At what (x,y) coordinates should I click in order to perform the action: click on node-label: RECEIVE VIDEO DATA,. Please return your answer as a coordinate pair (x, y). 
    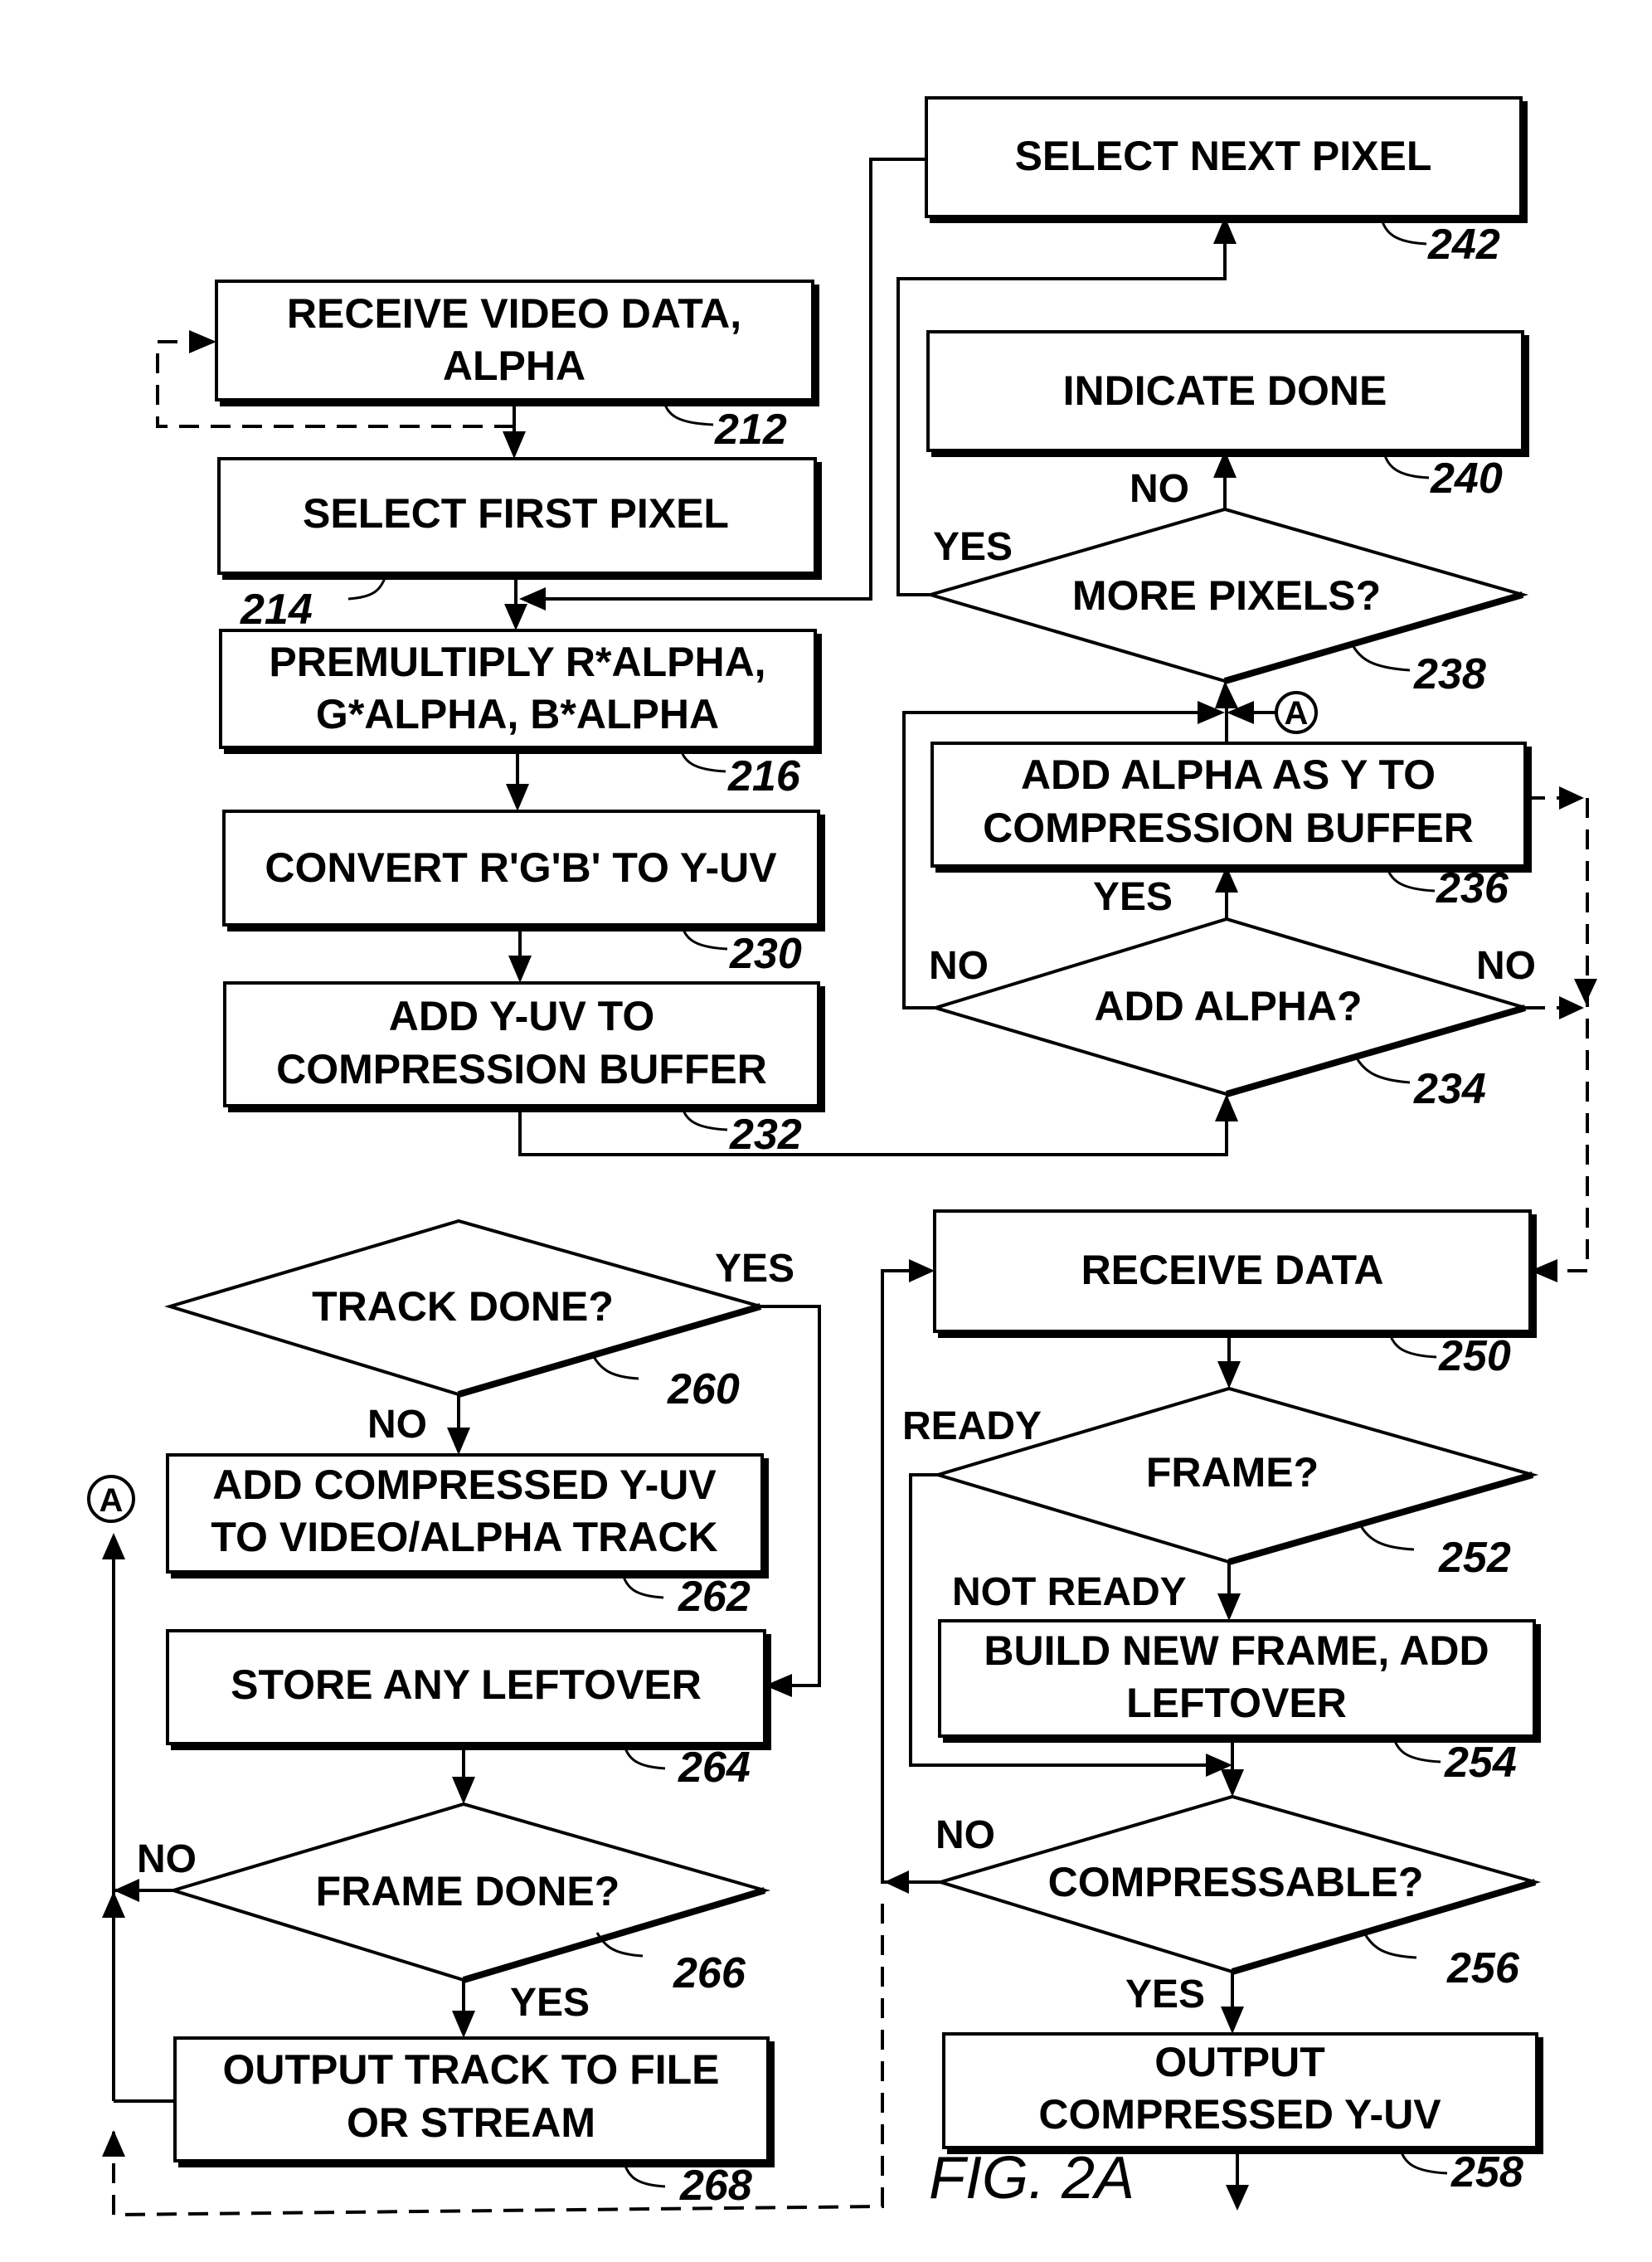
    Looking at the image, I should click on (514, 313).